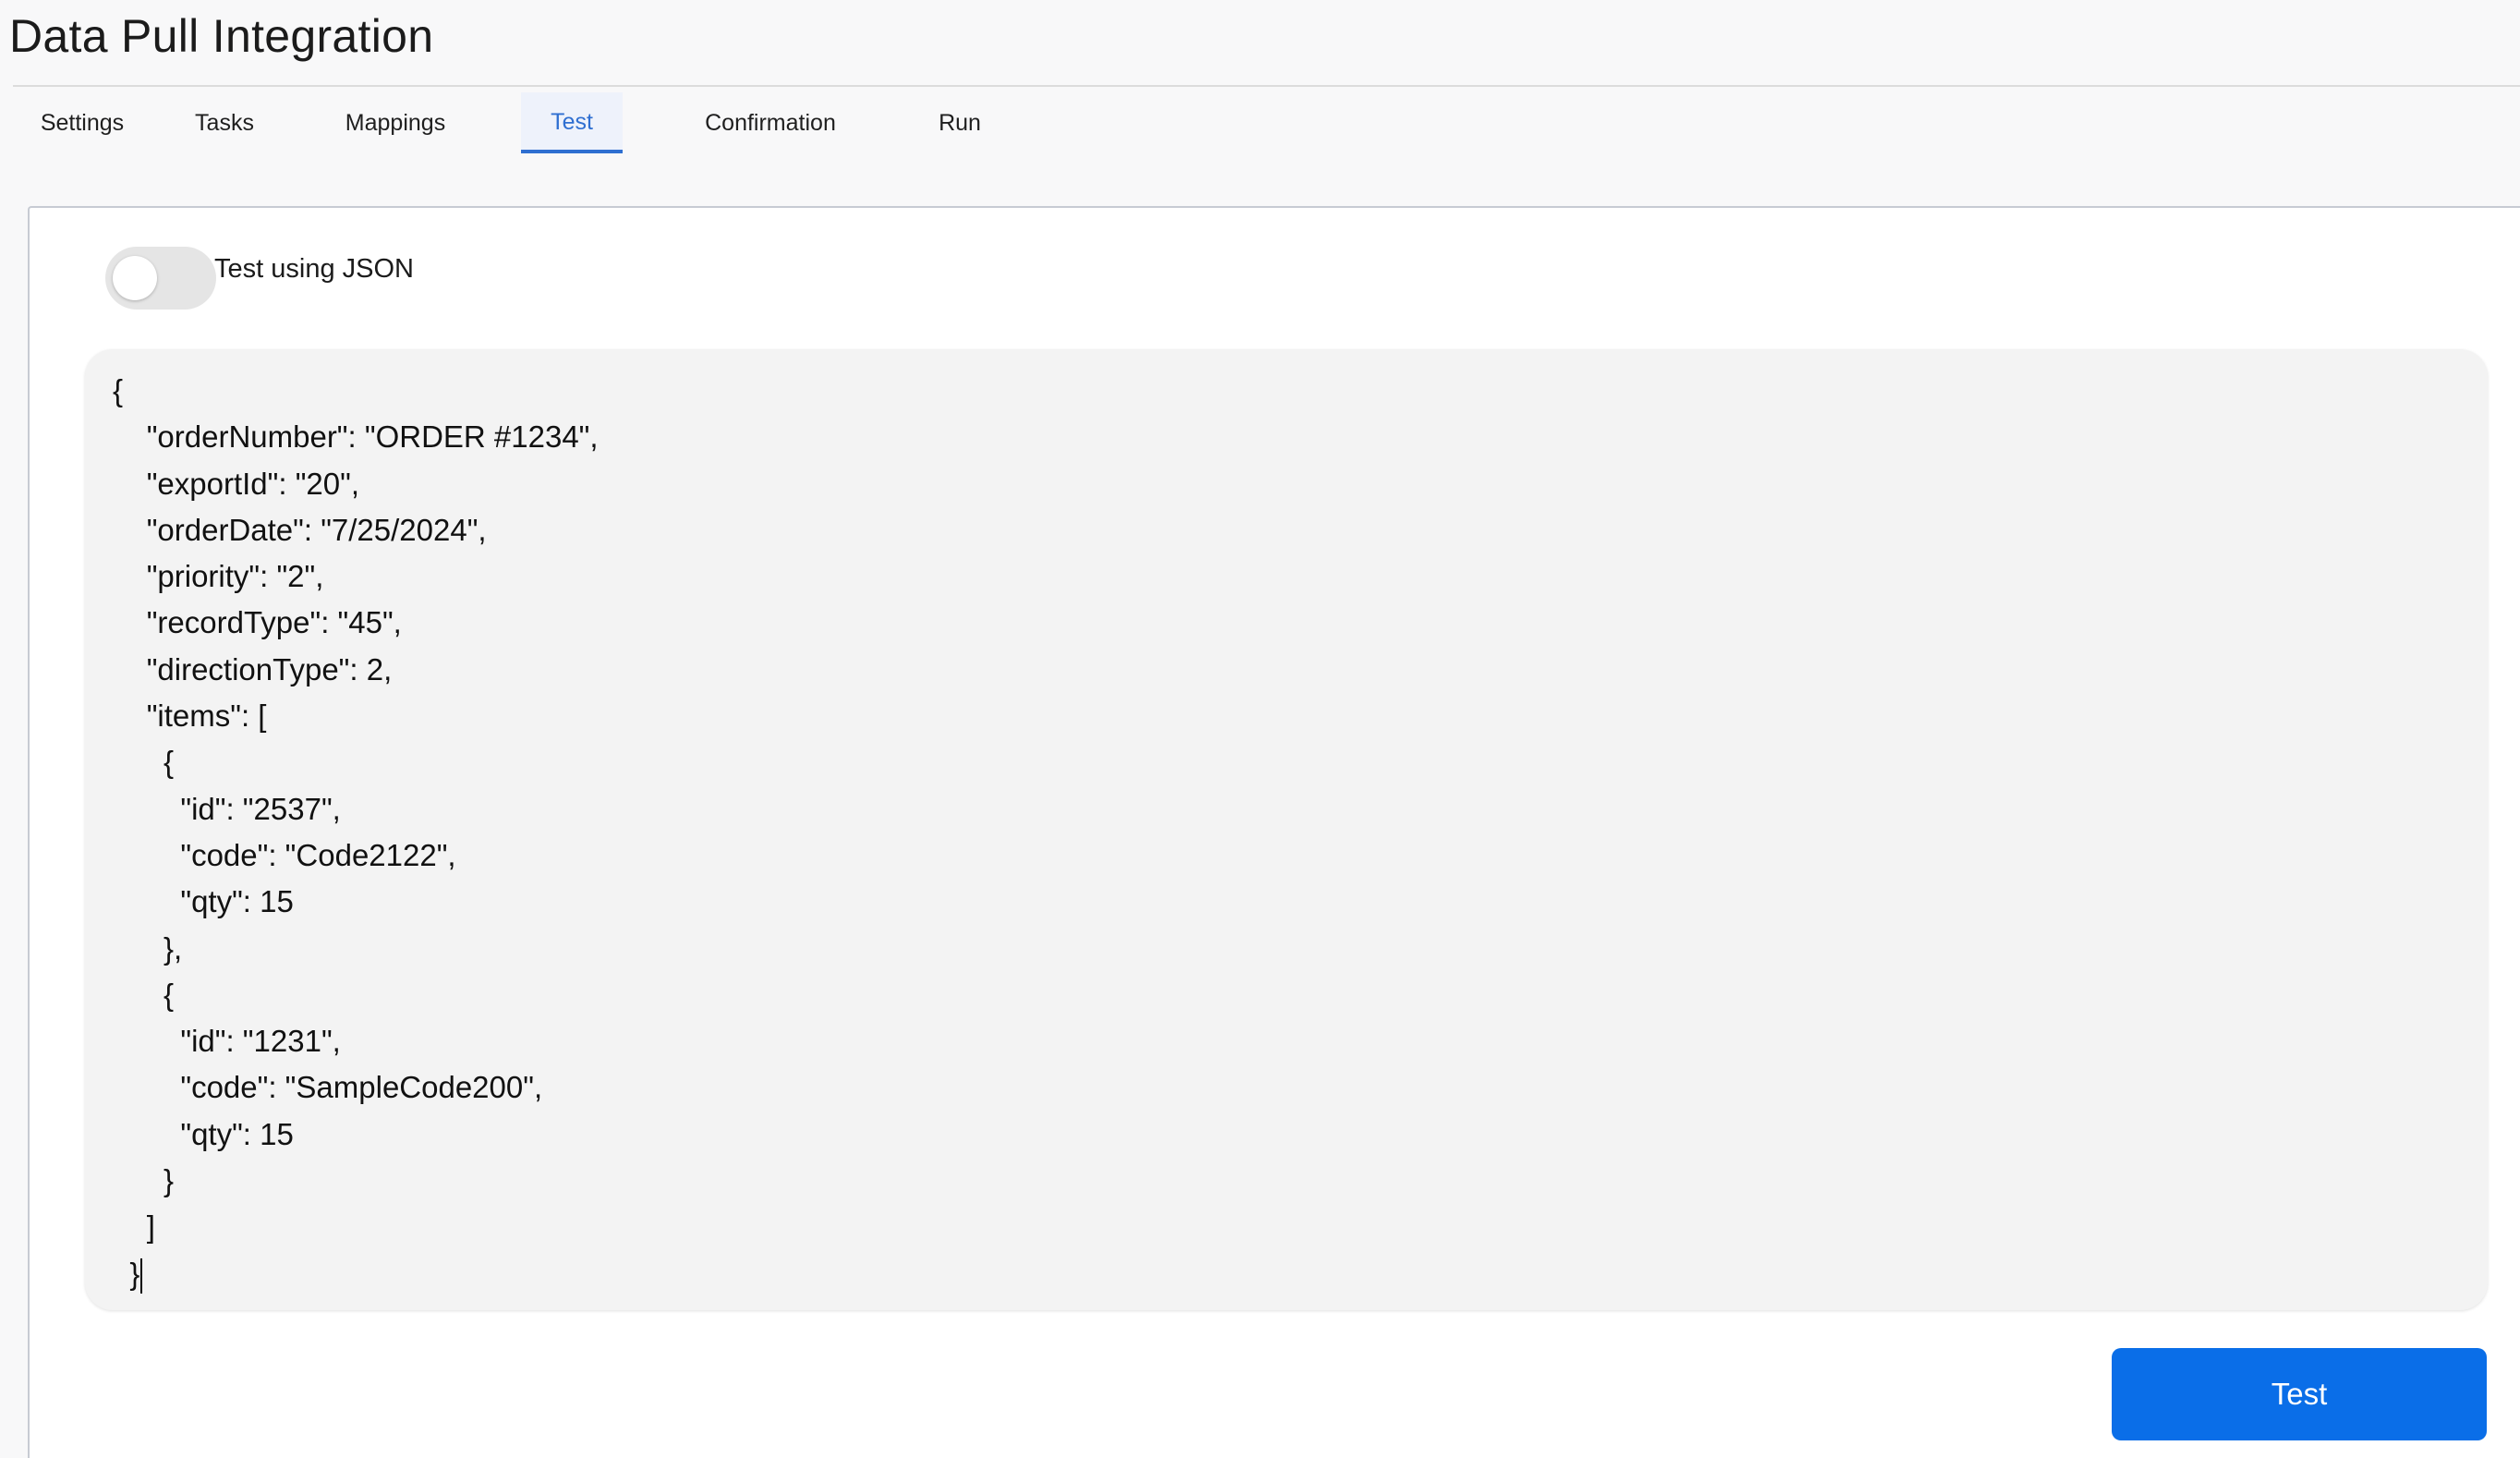  What do you see at coordinates (135, 278) in the screenshot?
I see `toggle-knob` at bounding box center [135, 278].